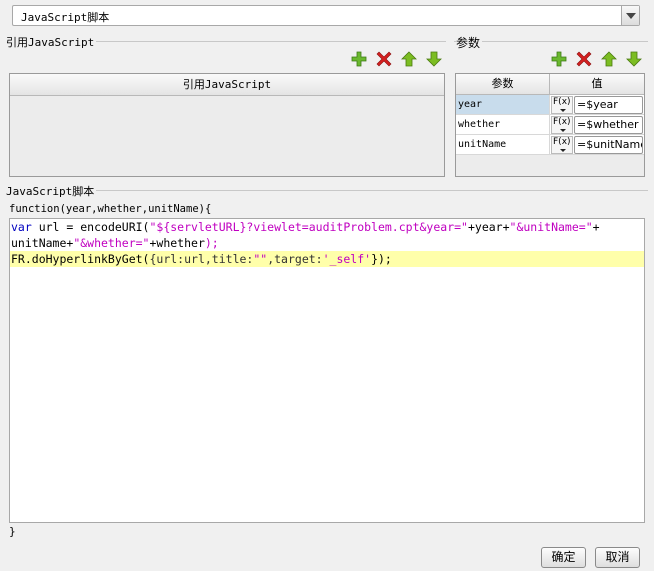 The width and height of the screenshot is (654, 571). What do you see at coordinates (327, 190) in the screenshot?
I see `script-section-divider` at bounding box center [327, 190].